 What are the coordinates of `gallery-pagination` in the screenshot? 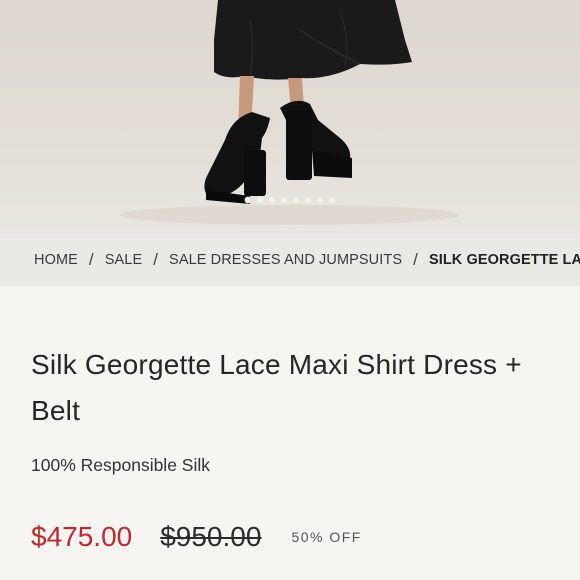 It's located at (290, 200).